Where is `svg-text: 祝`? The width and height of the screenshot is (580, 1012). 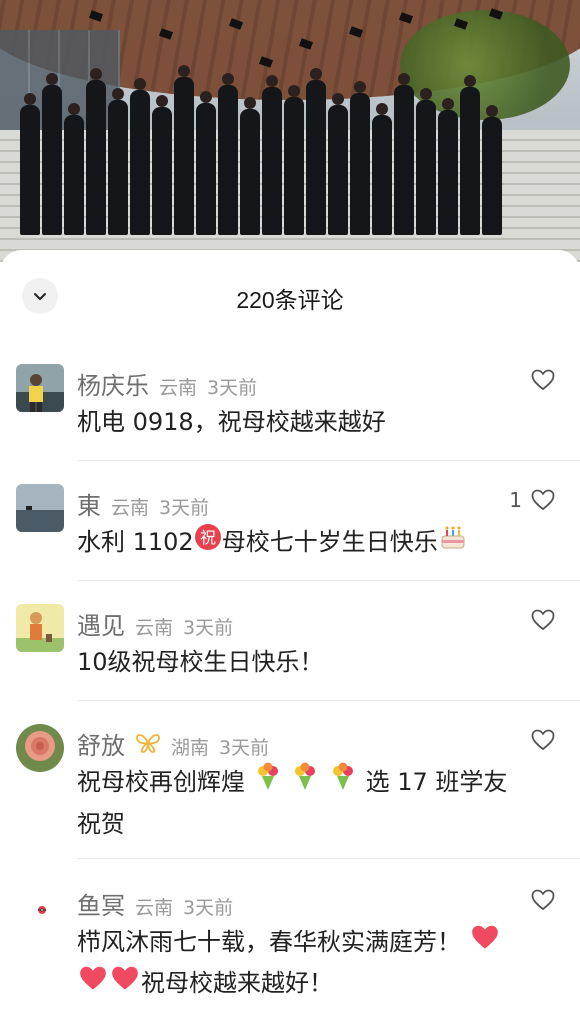 svg-text: 祝 is located at coordinates (208, 537).